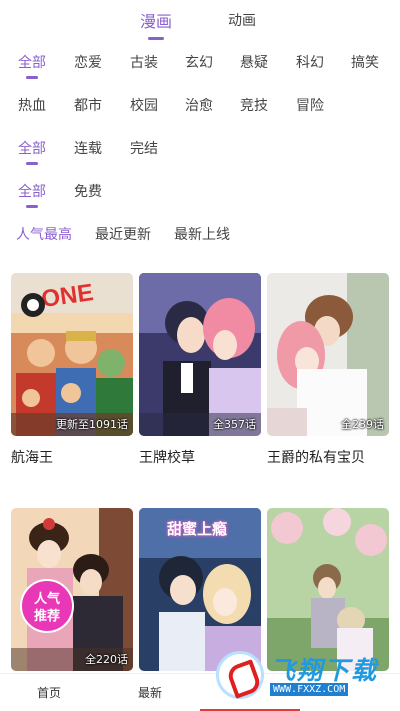 Image resolution: width=400 pixels, height=711 pixels. I want to click on watermark: 飞翔下载 WWW.FXXZ.COM, so click(302, 675).